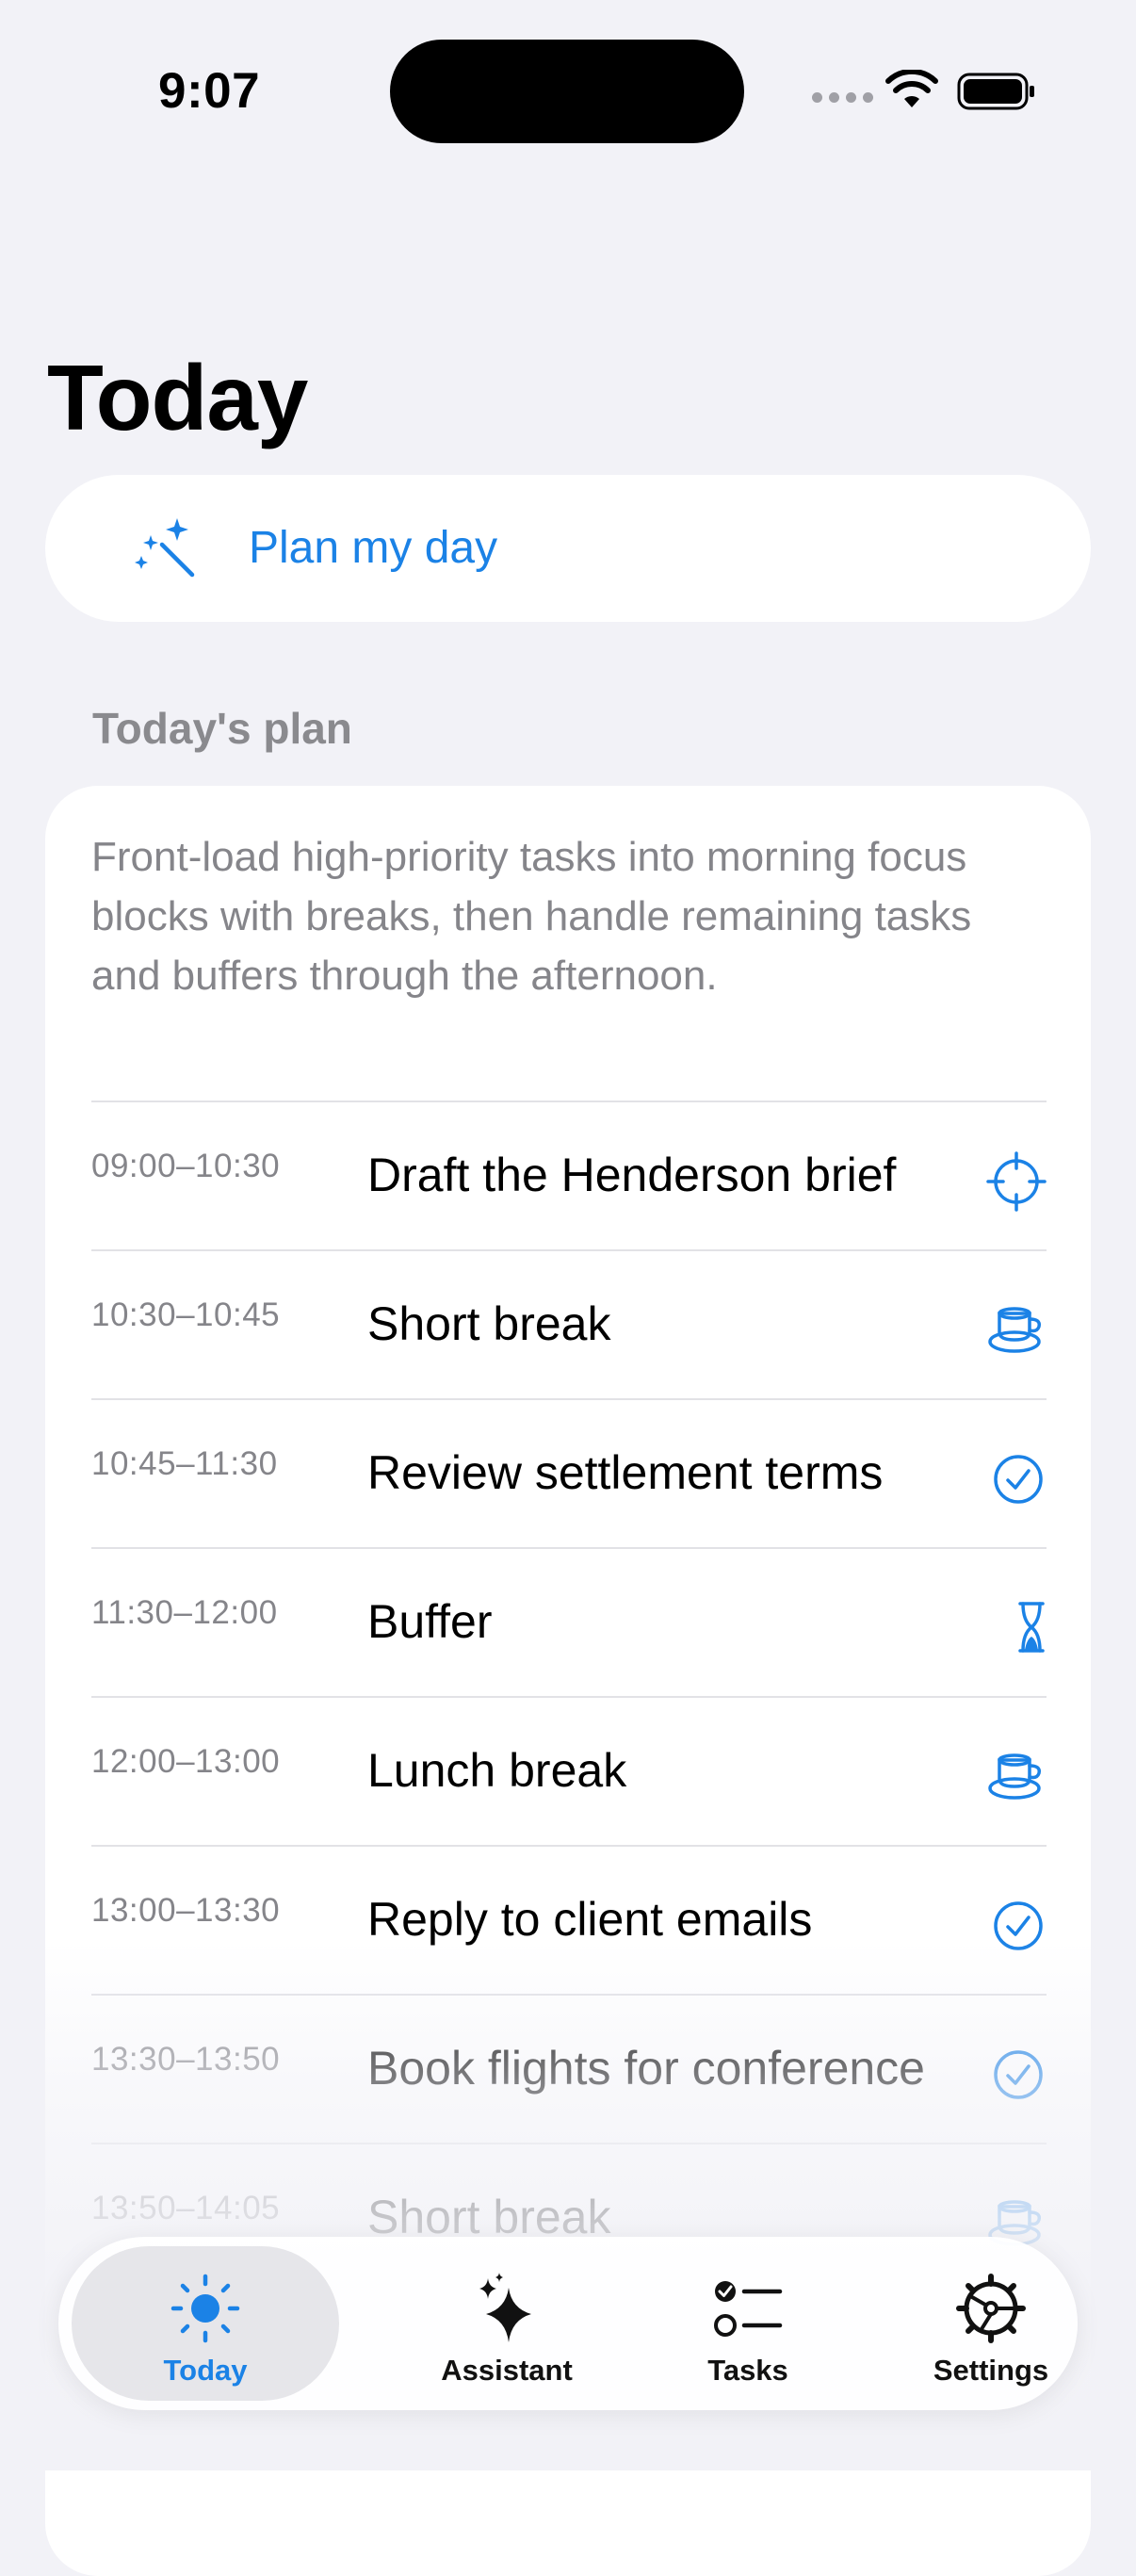 The width and height of the screenshot is (1136, 2576). What do you see at coordinates (497, 1770) in the screenshot?
I see `row-title: Lunch break` at bounding box center [497, 1770].